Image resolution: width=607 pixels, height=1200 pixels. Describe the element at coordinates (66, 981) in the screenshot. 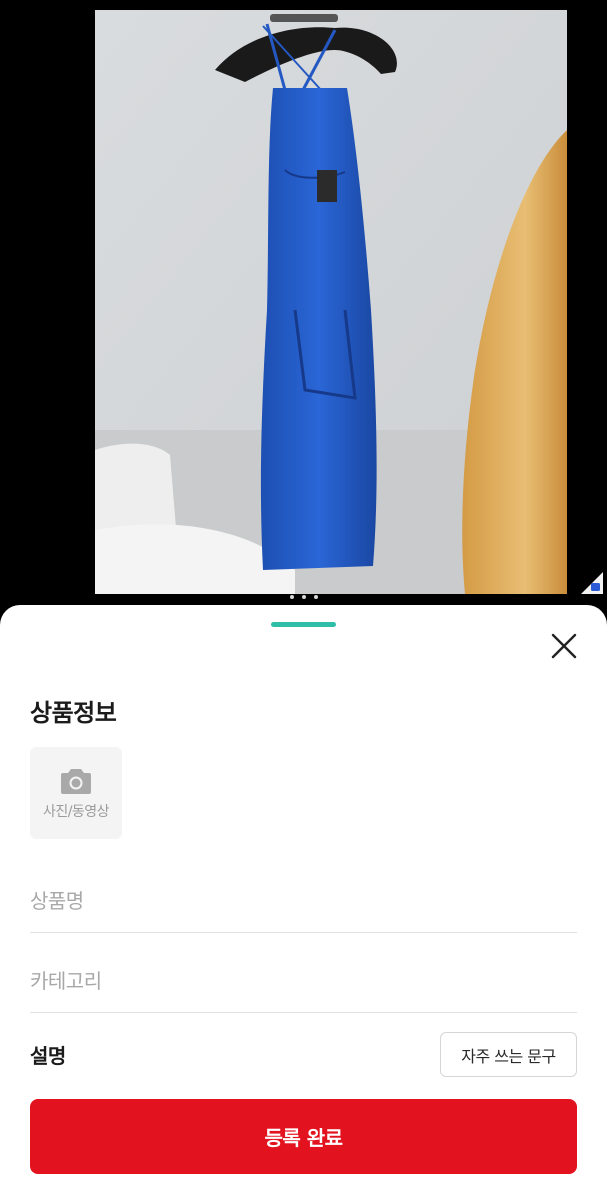

I see `category-placeholder: 카테고리` at that location.